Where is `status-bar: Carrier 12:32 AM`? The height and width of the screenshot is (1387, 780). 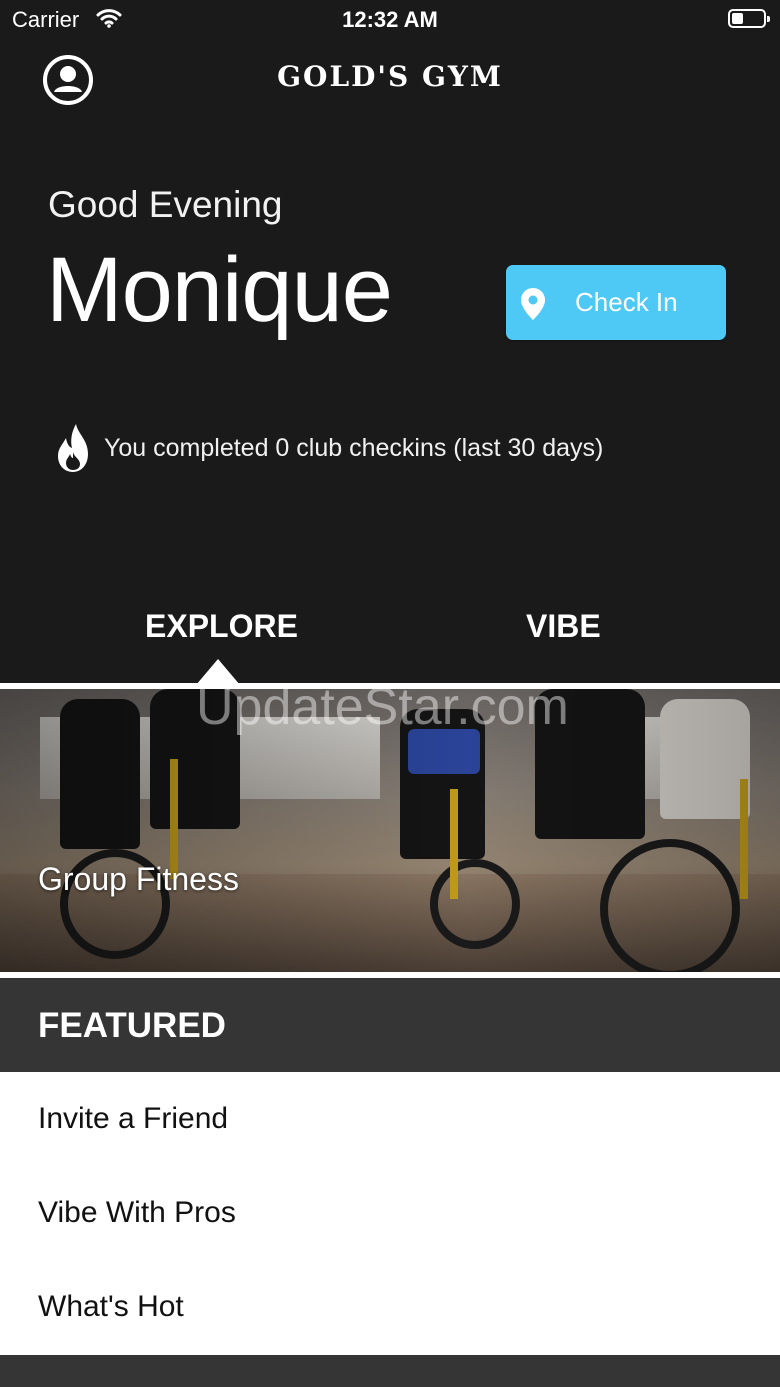
status-bar: Carrier 12:32 AM is located at coordinates (390, 20).